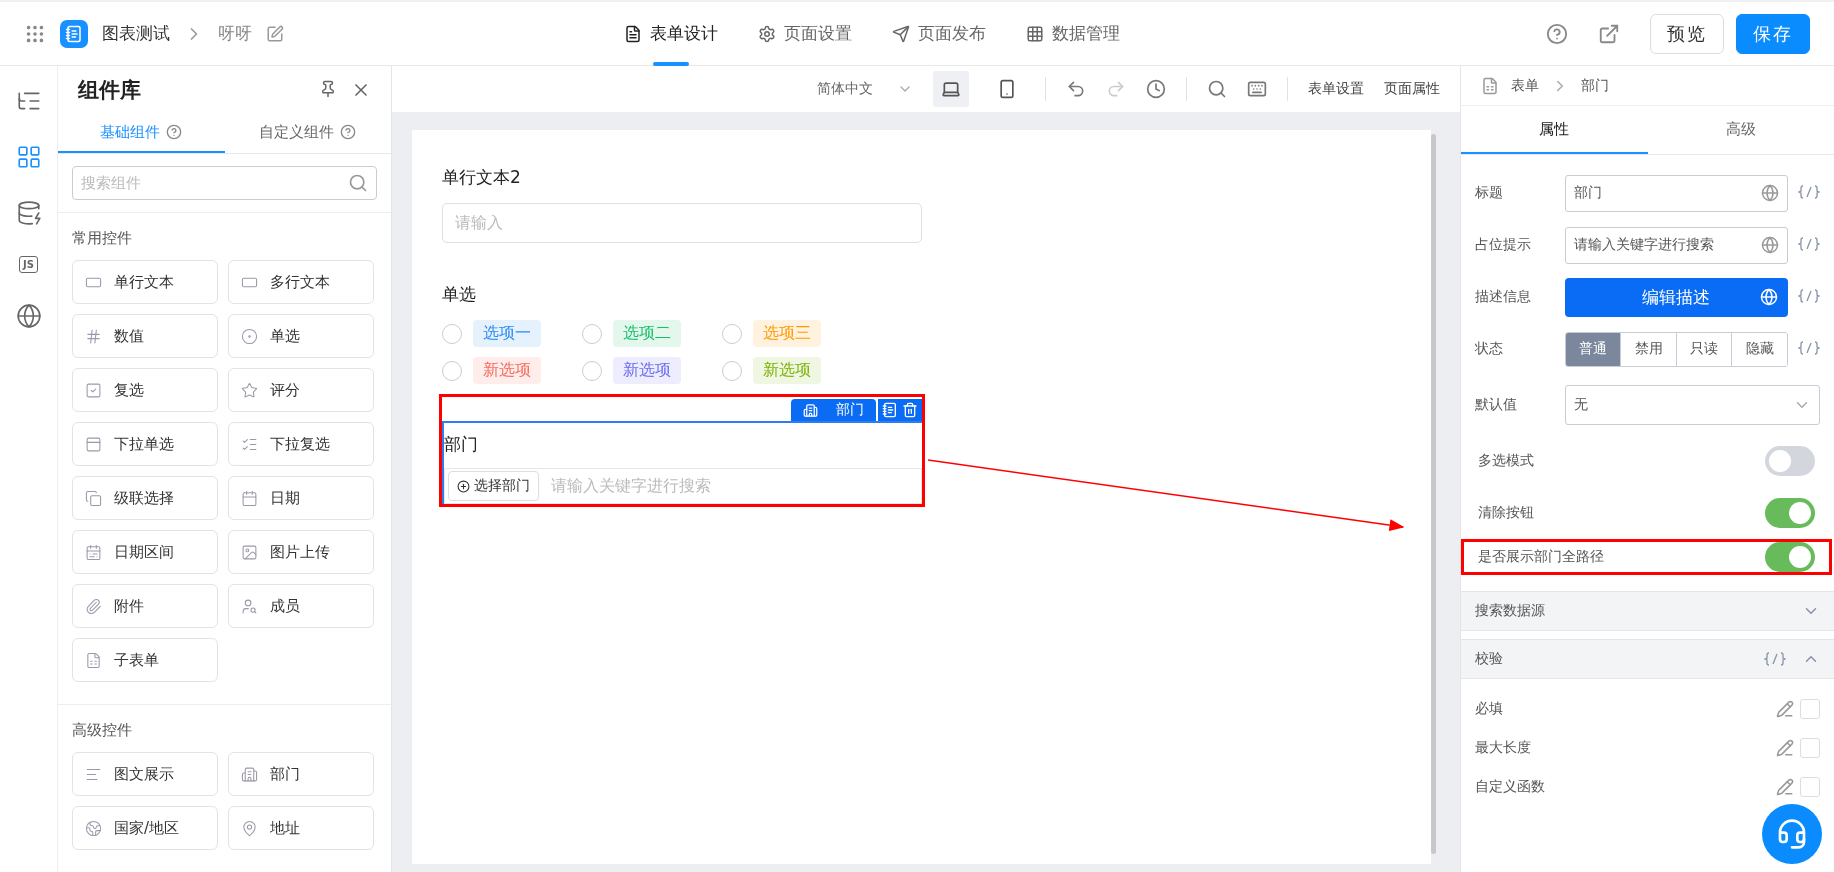 The image size is (1834, 872). Describe the element at coordinates (939, 33) in the screenshot. I see `nav-tab: 页面发布` at that location.